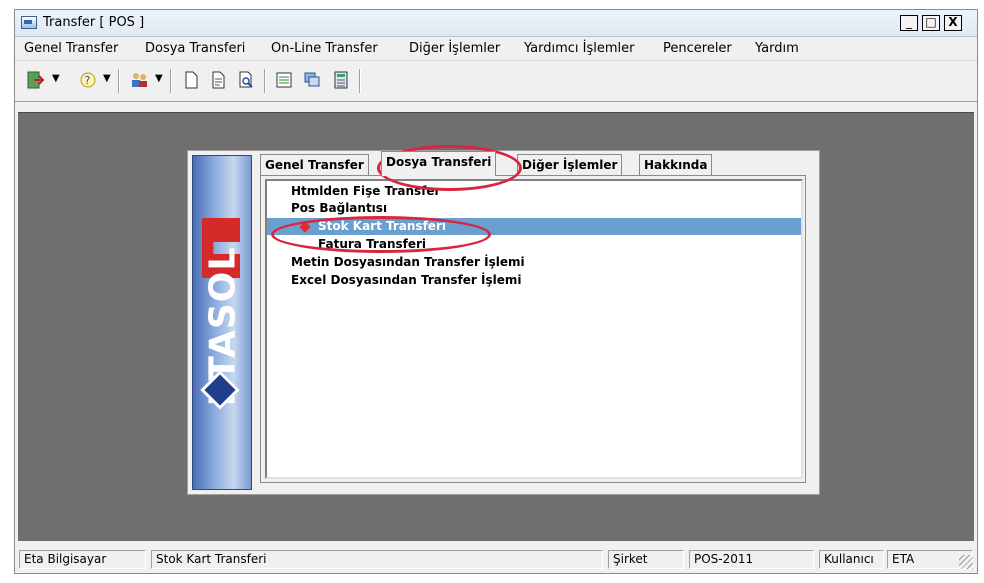  I want to click on status-sirket-value: POS-2011, so click(751, 559).